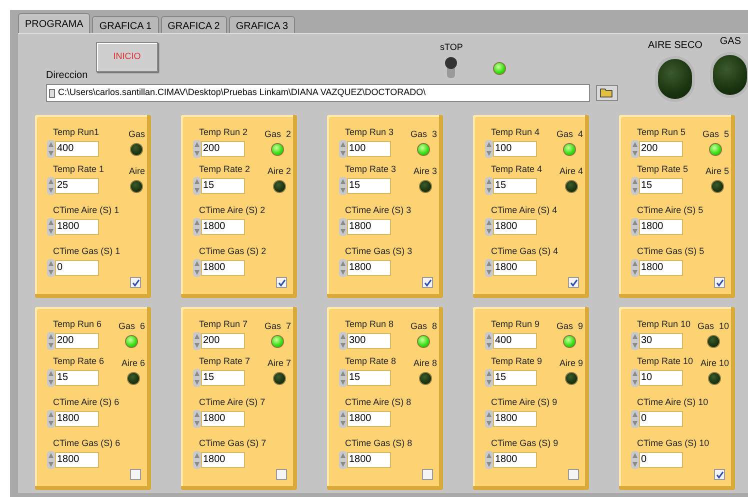 The height and width of the screenshot is (497, 748). What do you see at coordinates (54, 23) in the screenshot?
I see `tab: PROGRAMA` at bounding box center [54, 23].